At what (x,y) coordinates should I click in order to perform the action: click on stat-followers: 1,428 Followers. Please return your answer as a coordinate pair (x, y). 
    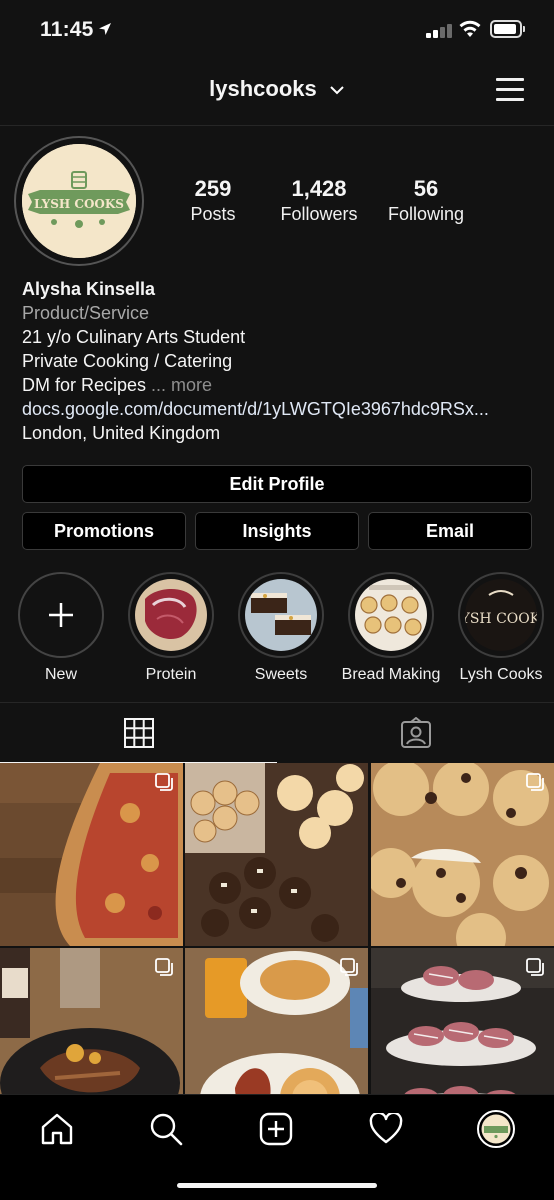
    Looking at the image, I should click on (319, 201).